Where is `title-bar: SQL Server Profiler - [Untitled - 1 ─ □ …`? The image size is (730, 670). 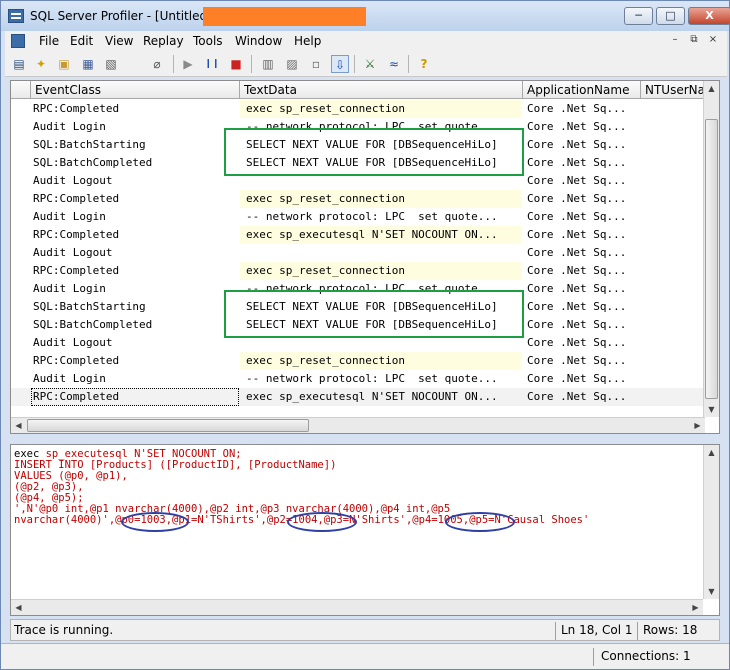 title-bar: SQL Server Profiler - [Untitled - 1 ─ □ … is located at coordinates (365, 16).